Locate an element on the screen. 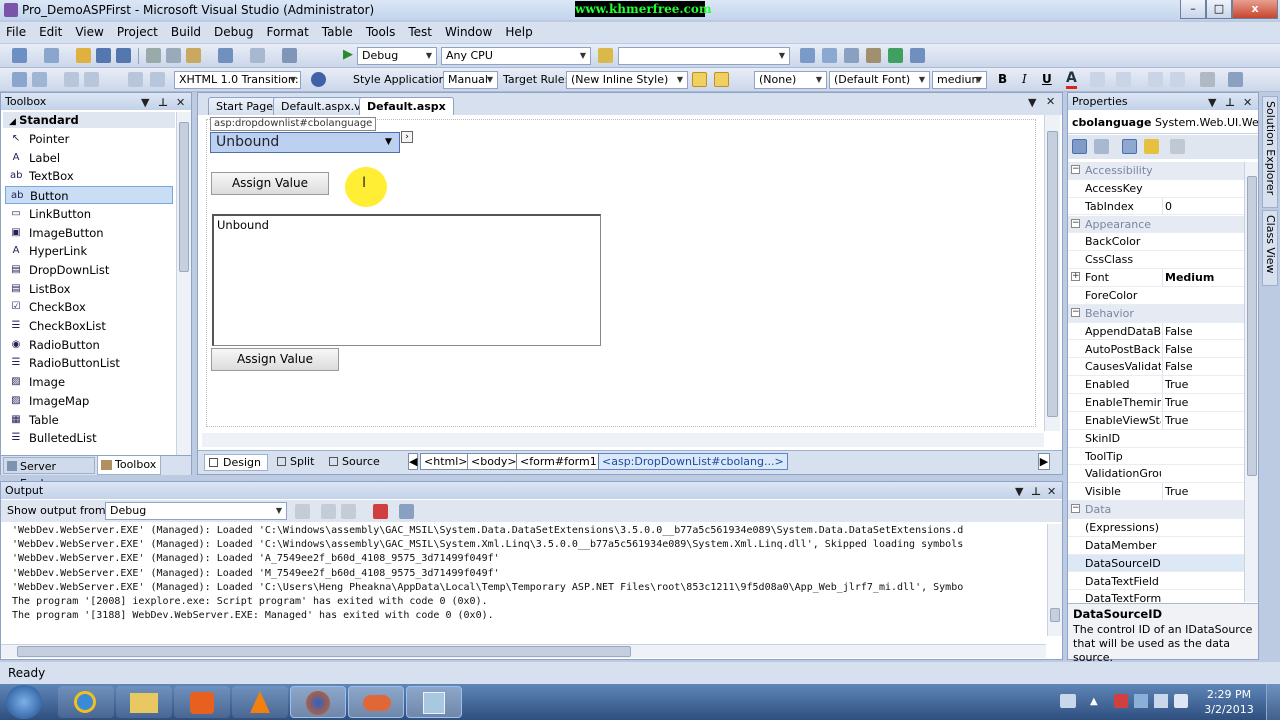  underline-button: U is located at coordinates (1047, 79).